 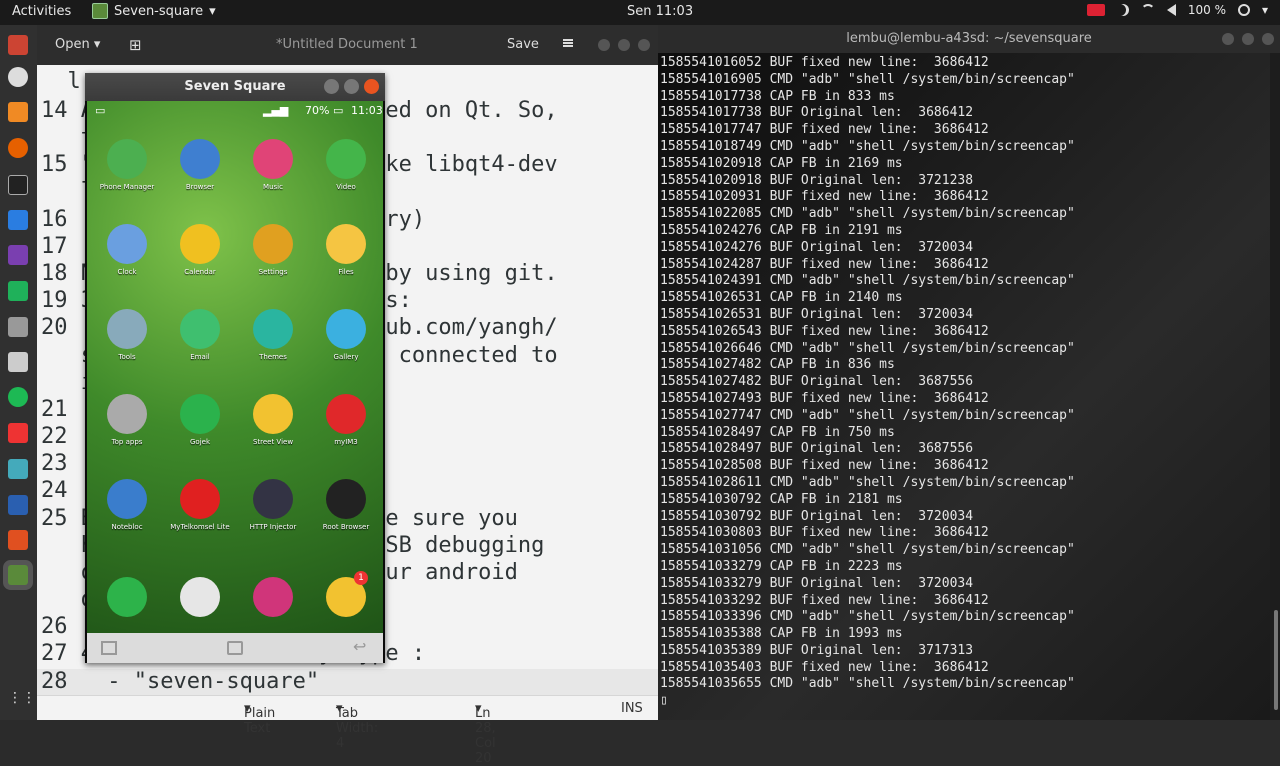 I want to click on book-icon, so click(x=18, y=505).